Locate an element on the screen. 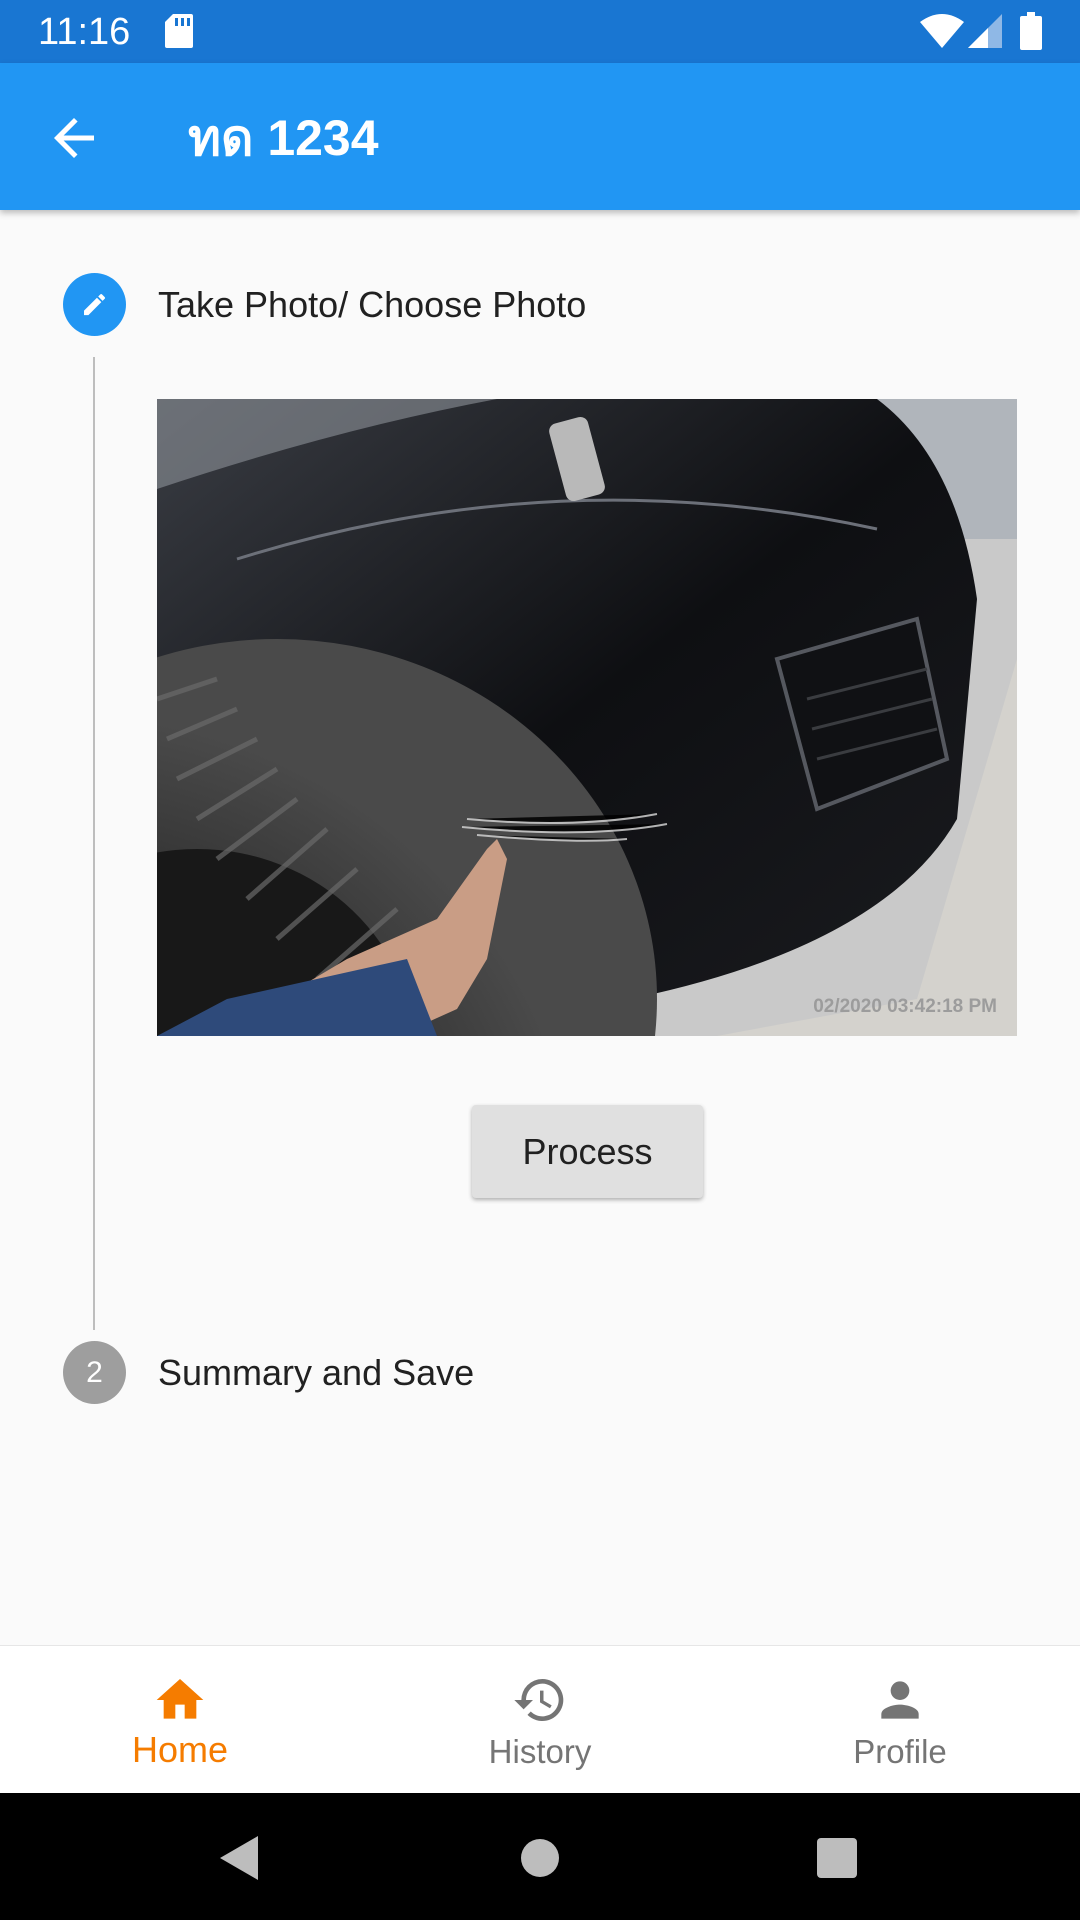 This screenshot has width=1080, height=1920. status-bar: 11:16 is located at coordinates (540, 31).